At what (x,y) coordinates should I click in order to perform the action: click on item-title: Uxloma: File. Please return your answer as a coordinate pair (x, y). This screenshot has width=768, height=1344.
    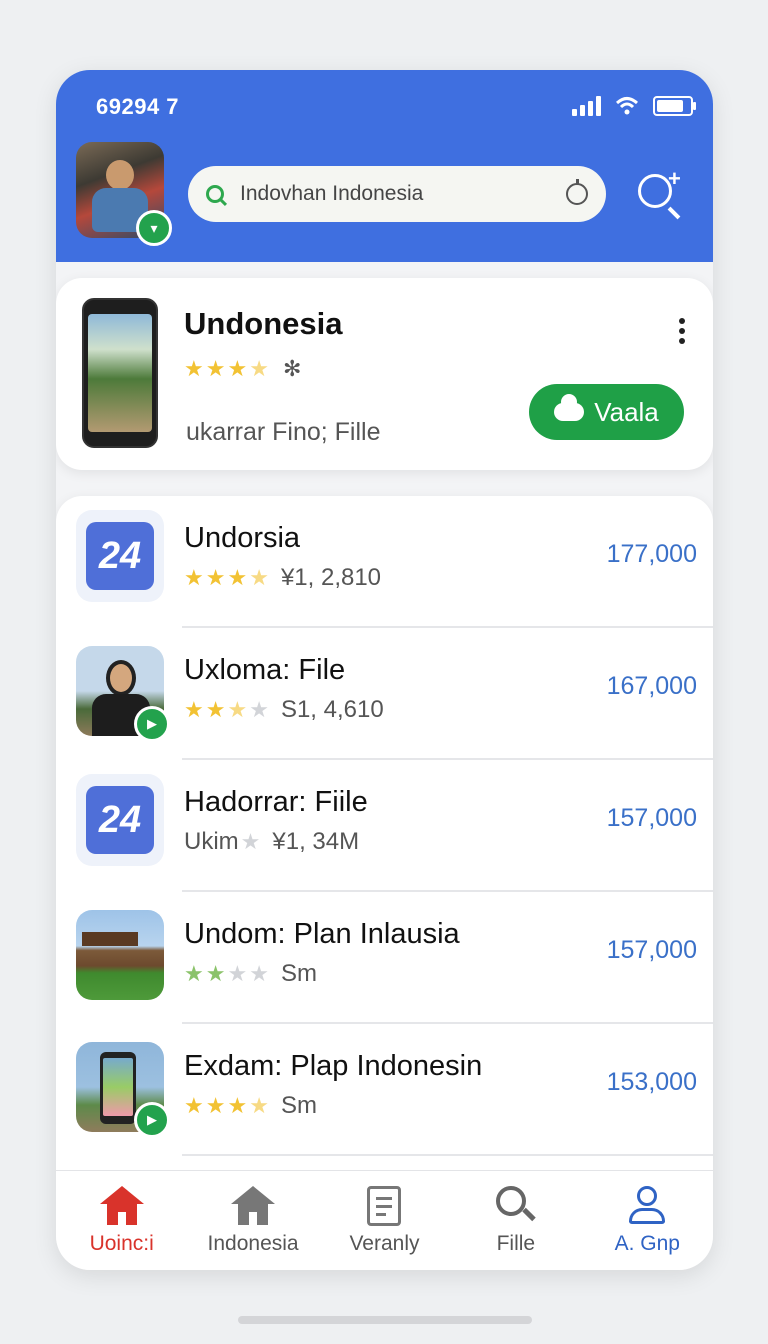
    Looking at the image, I should click on (265, 670).